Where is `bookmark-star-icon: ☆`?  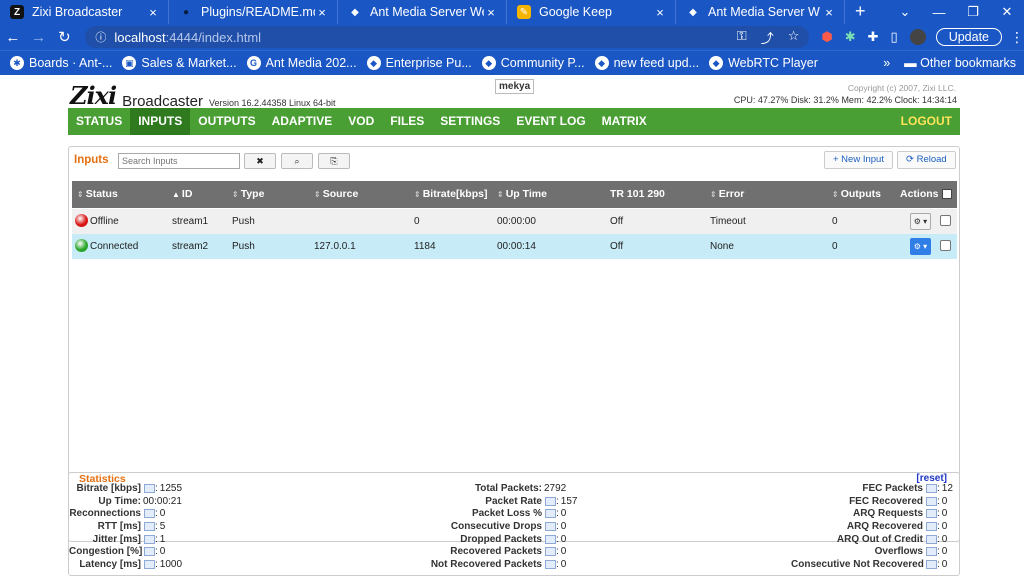
bookmark-star-icon: ☆ is located at coordinates (794, 37).